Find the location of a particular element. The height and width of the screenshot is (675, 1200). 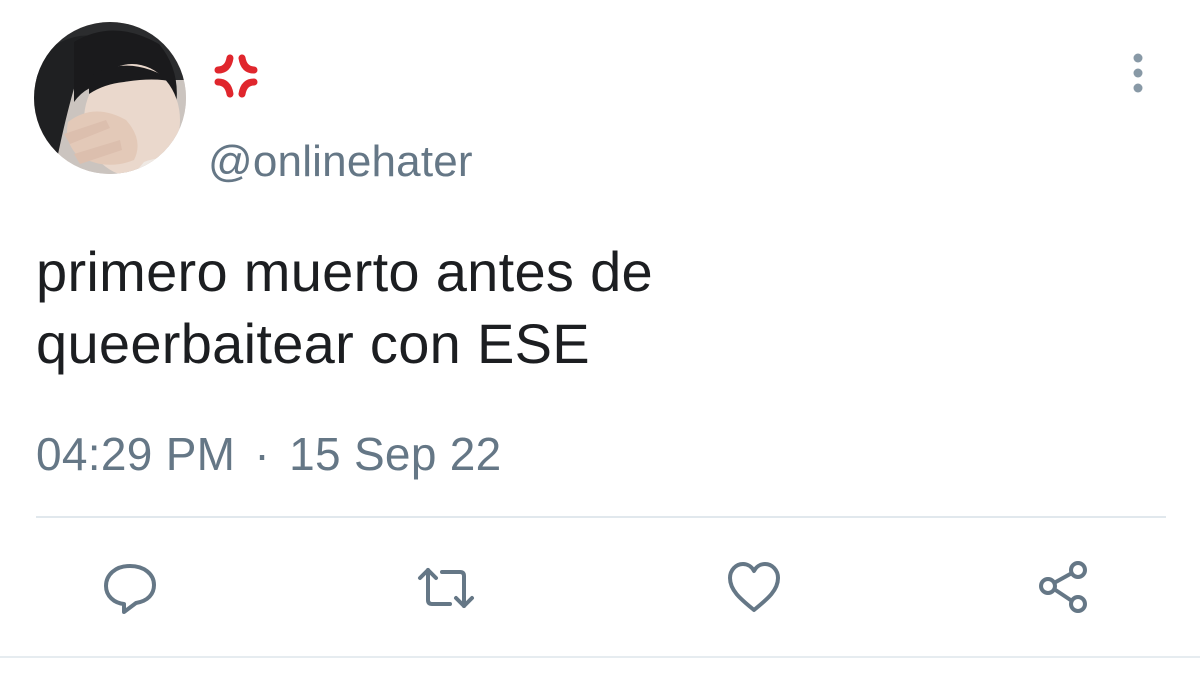

share-icon is located at coordinates (1063, 587).